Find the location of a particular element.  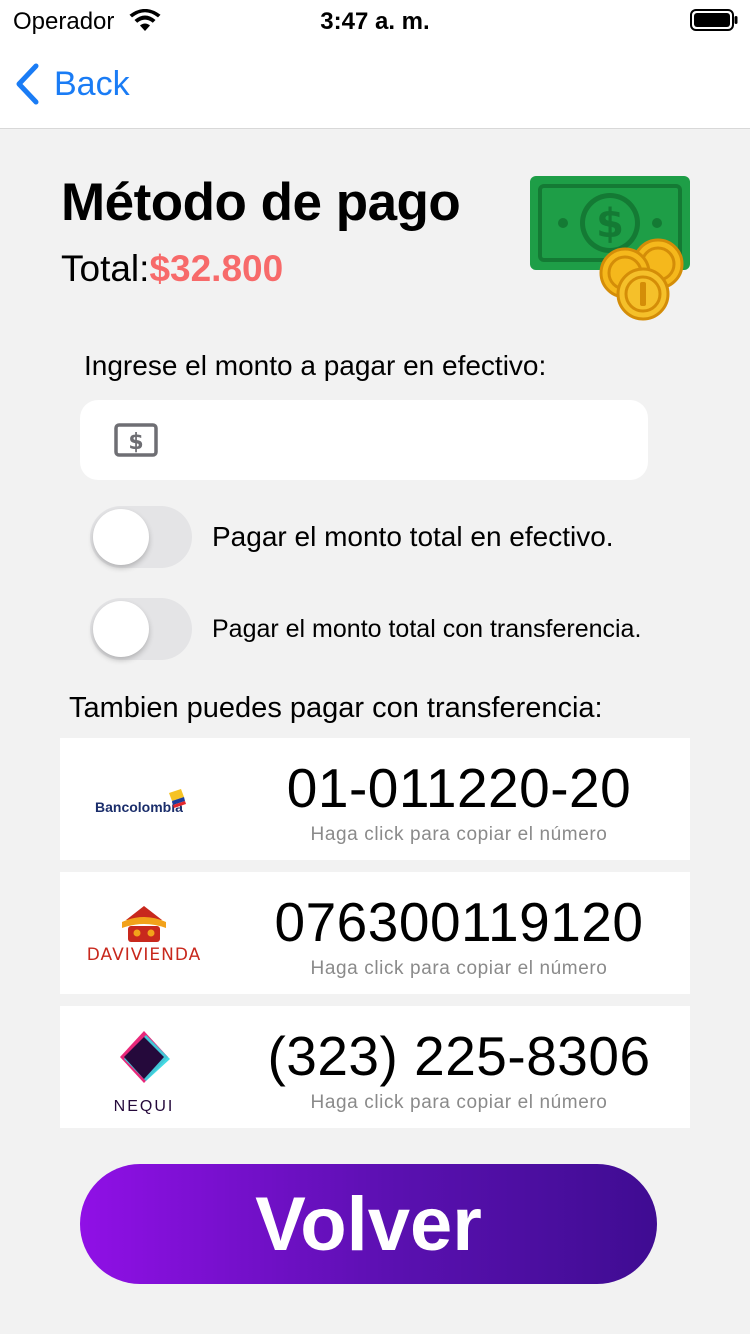

total-row: Total: $32.800 is located at coordinates (172, 269).